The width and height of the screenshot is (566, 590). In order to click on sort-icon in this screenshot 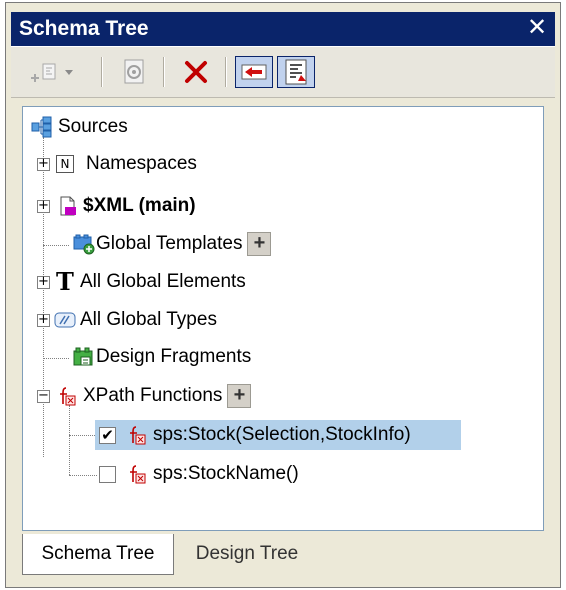, I will do `click(296, 72)`.